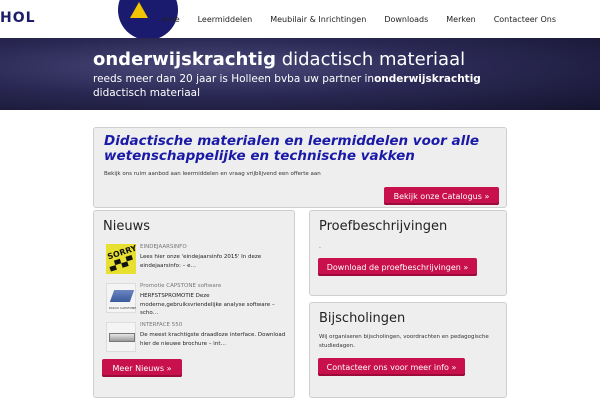  What do you see at coordinates (163, 247) in the screenshot?
I see `news-item-category: EINDEJAARSINFO` at bounding box center [163, 247].